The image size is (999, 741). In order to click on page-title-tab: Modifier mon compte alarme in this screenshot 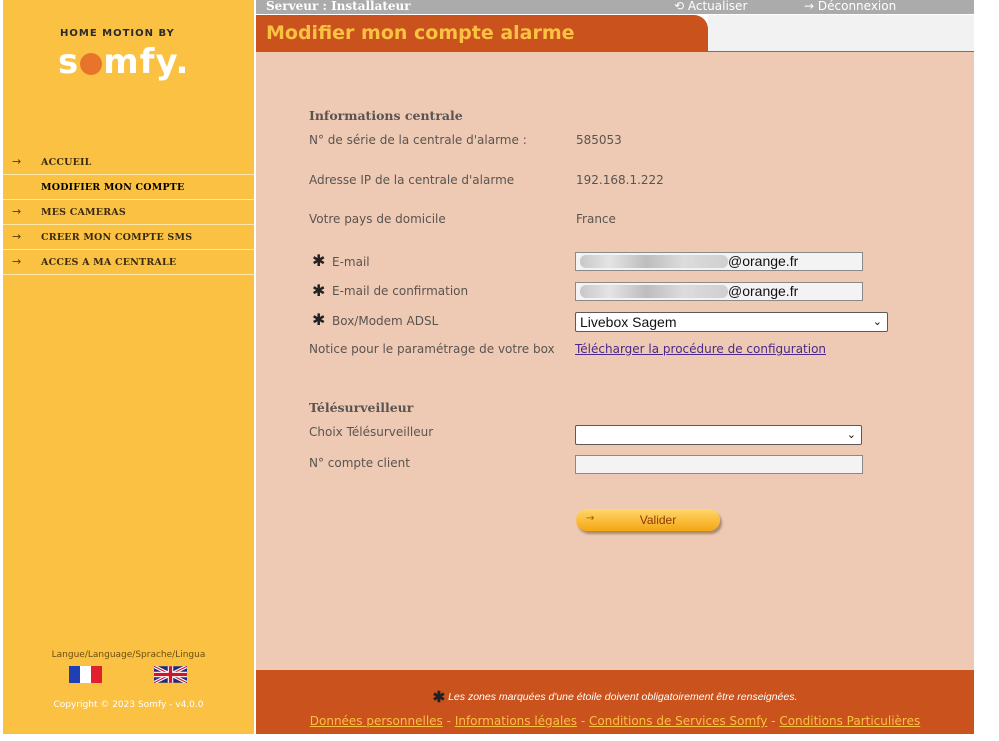, I will do `click(482, 33)`.